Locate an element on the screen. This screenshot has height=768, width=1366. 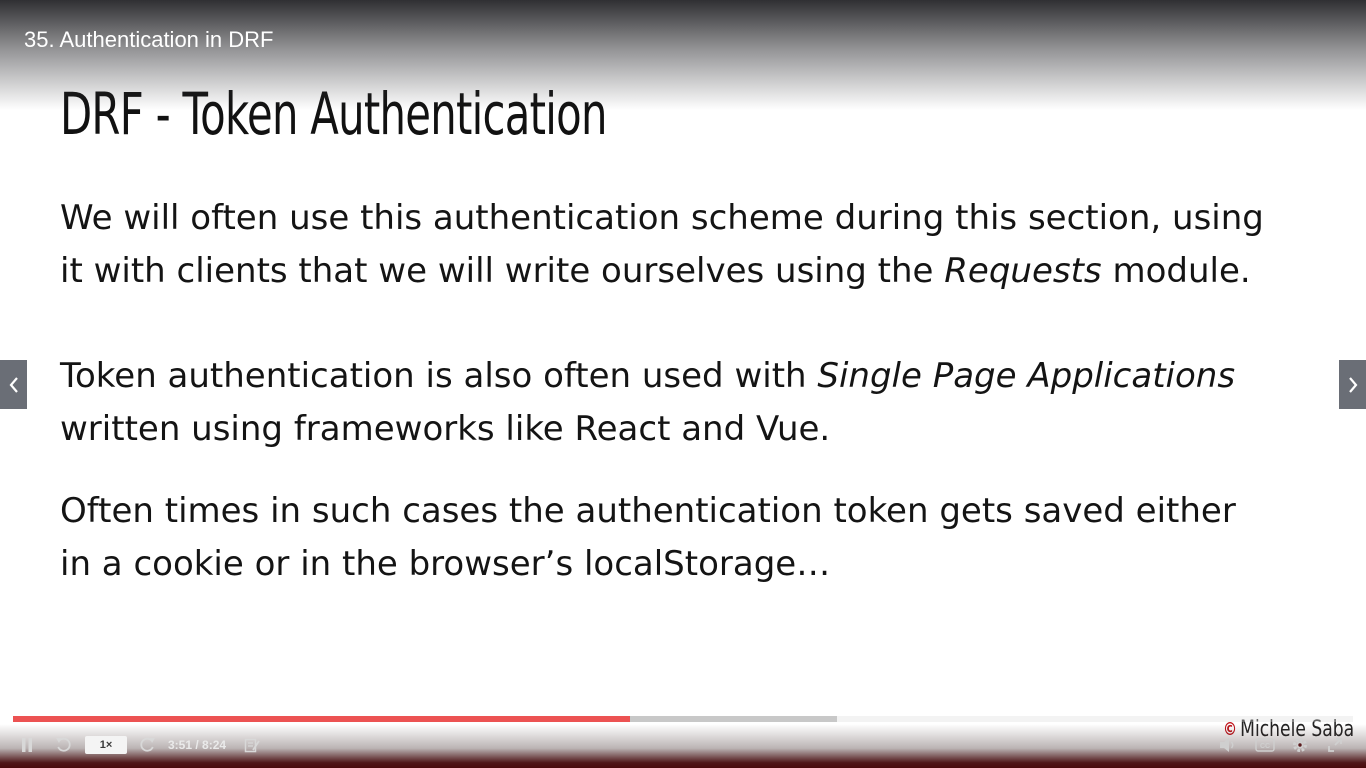
previous-slide-button is located at coordinates (13, 384).